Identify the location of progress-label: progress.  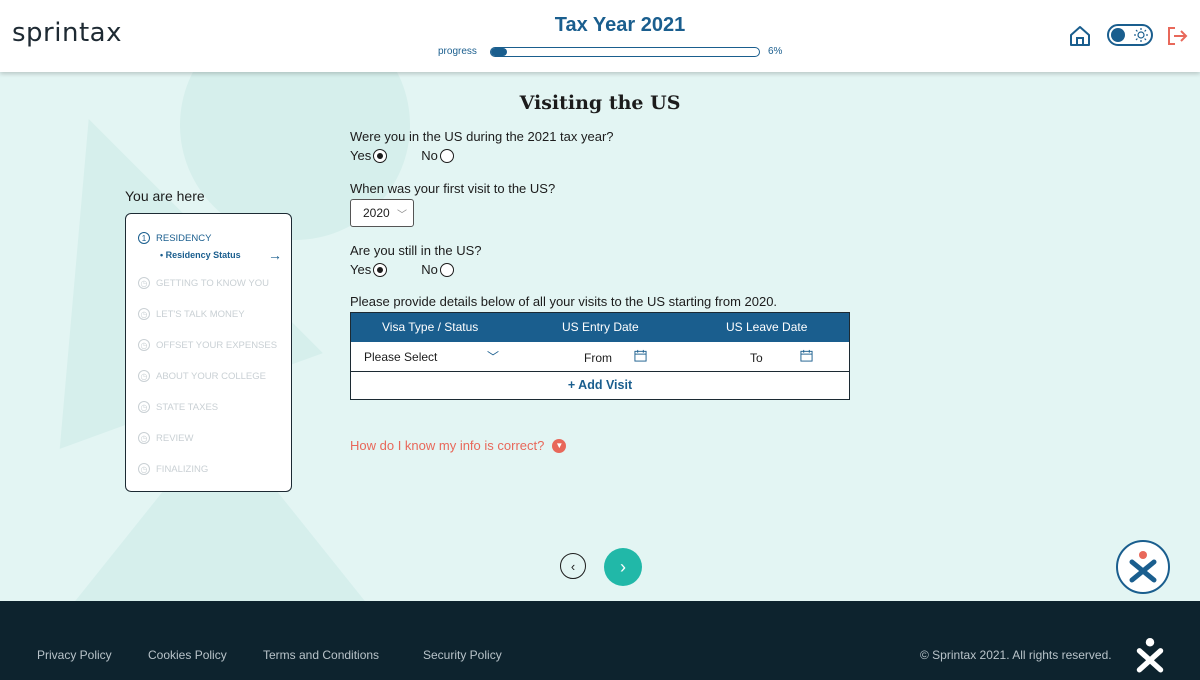
(457, 51).